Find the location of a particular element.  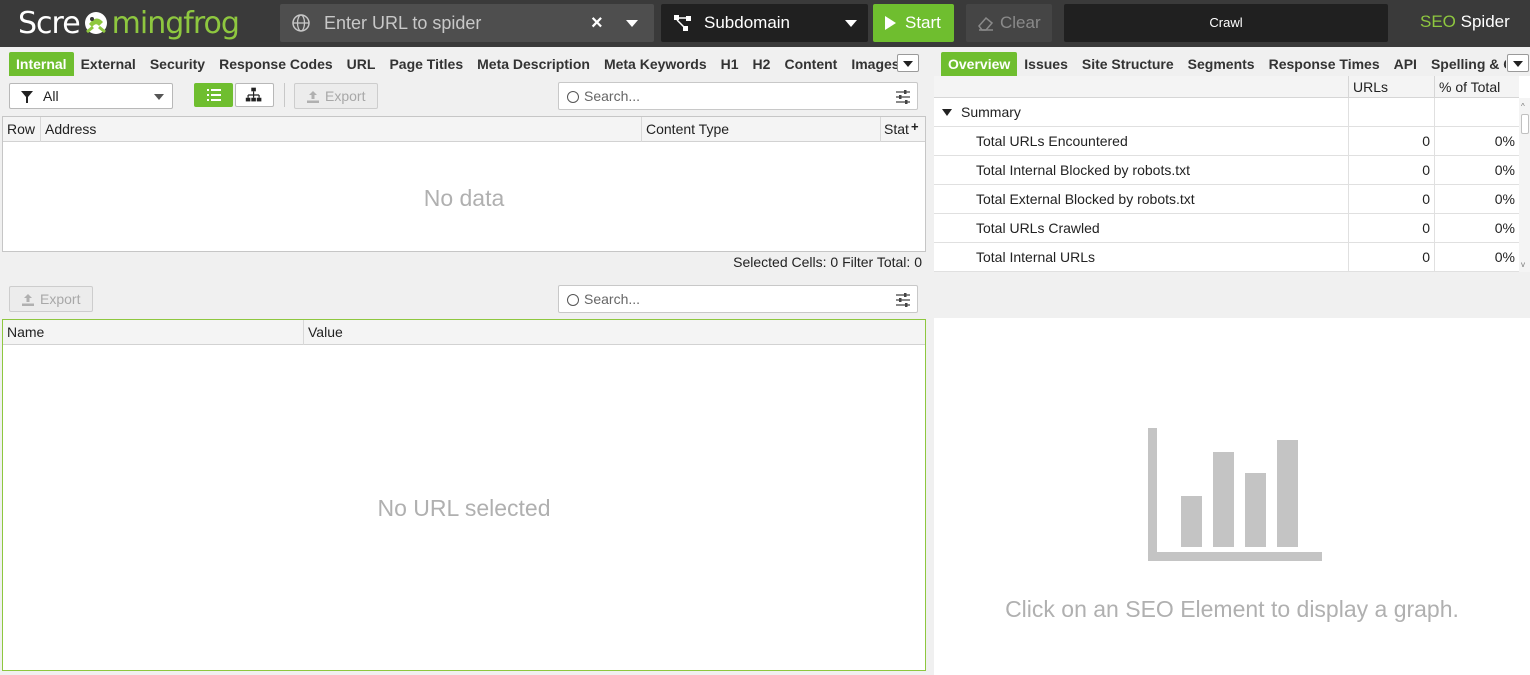

no-url-selected-message: No URL selected is located at coordinates (464, 508).